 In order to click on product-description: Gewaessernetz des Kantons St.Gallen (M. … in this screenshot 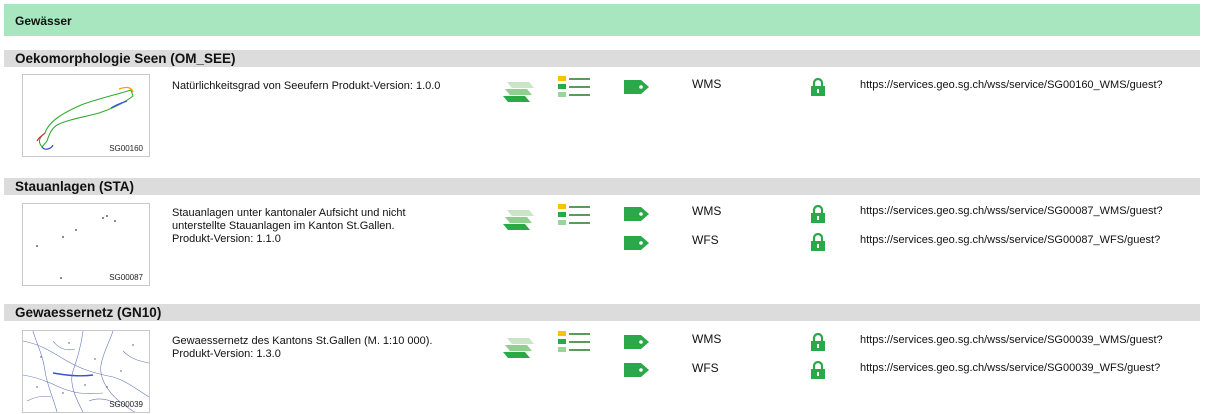, I will do `click(302, 347)`.